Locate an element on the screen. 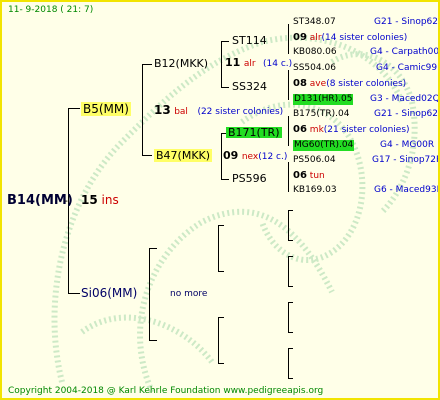 The width and height of the screenshot is (440, 400). gen3-st114-info: 11 alr (14 c.) is located at coordinates (258, 63).